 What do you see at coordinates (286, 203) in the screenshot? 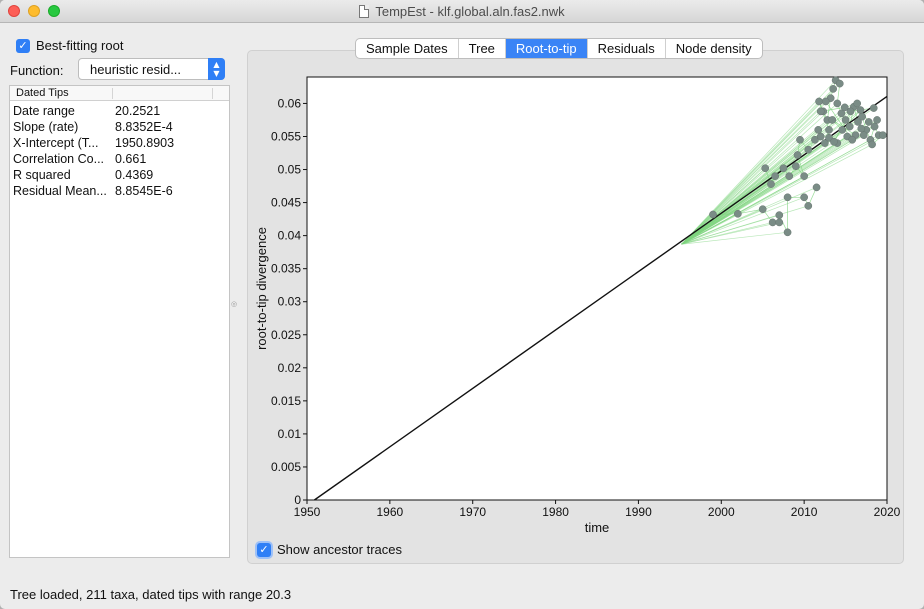
I see `y-tick-label: 0.045` at bounding box center [286, 203].